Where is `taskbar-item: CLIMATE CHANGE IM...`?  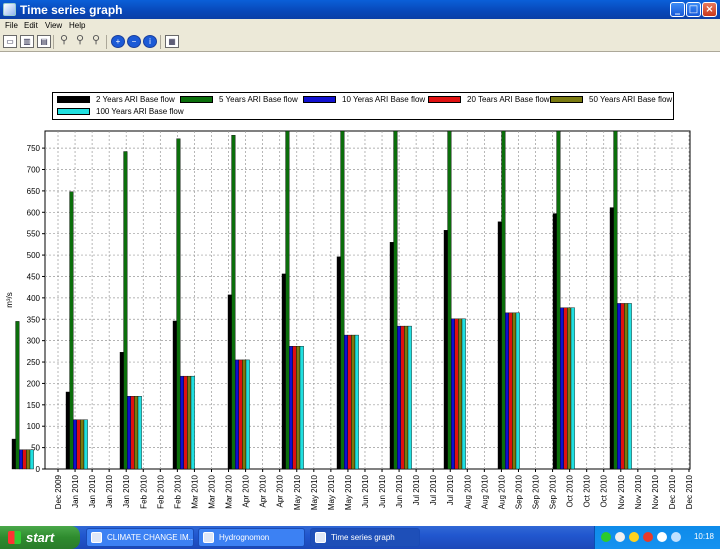
taskbar-item: CLIMATE CHANGE IM... is located at coordinates (140, 537).